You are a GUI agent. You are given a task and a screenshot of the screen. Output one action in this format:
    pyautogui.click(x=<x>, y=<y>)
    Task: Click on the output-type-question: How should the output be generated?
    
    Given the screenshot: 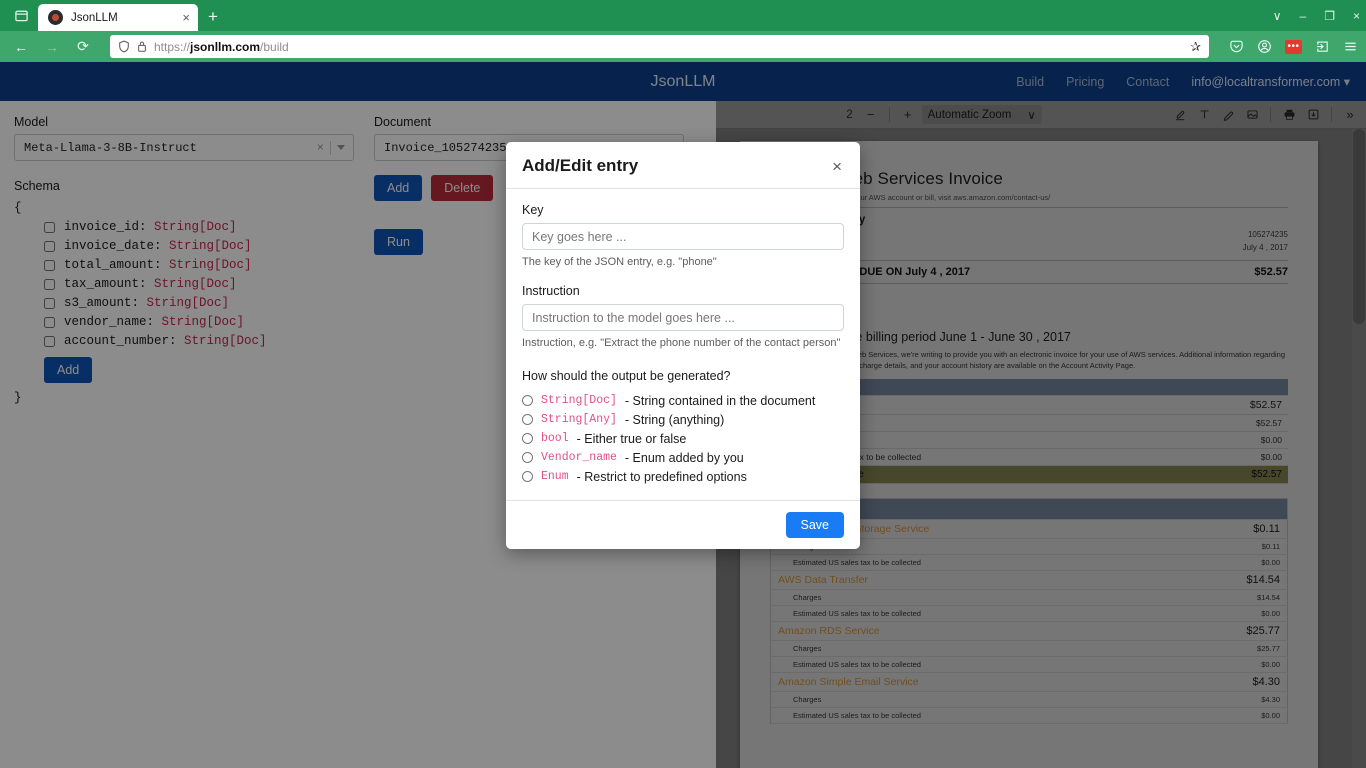 What is the action you would take?
    pyautogui.click(x=626, y=376)
    